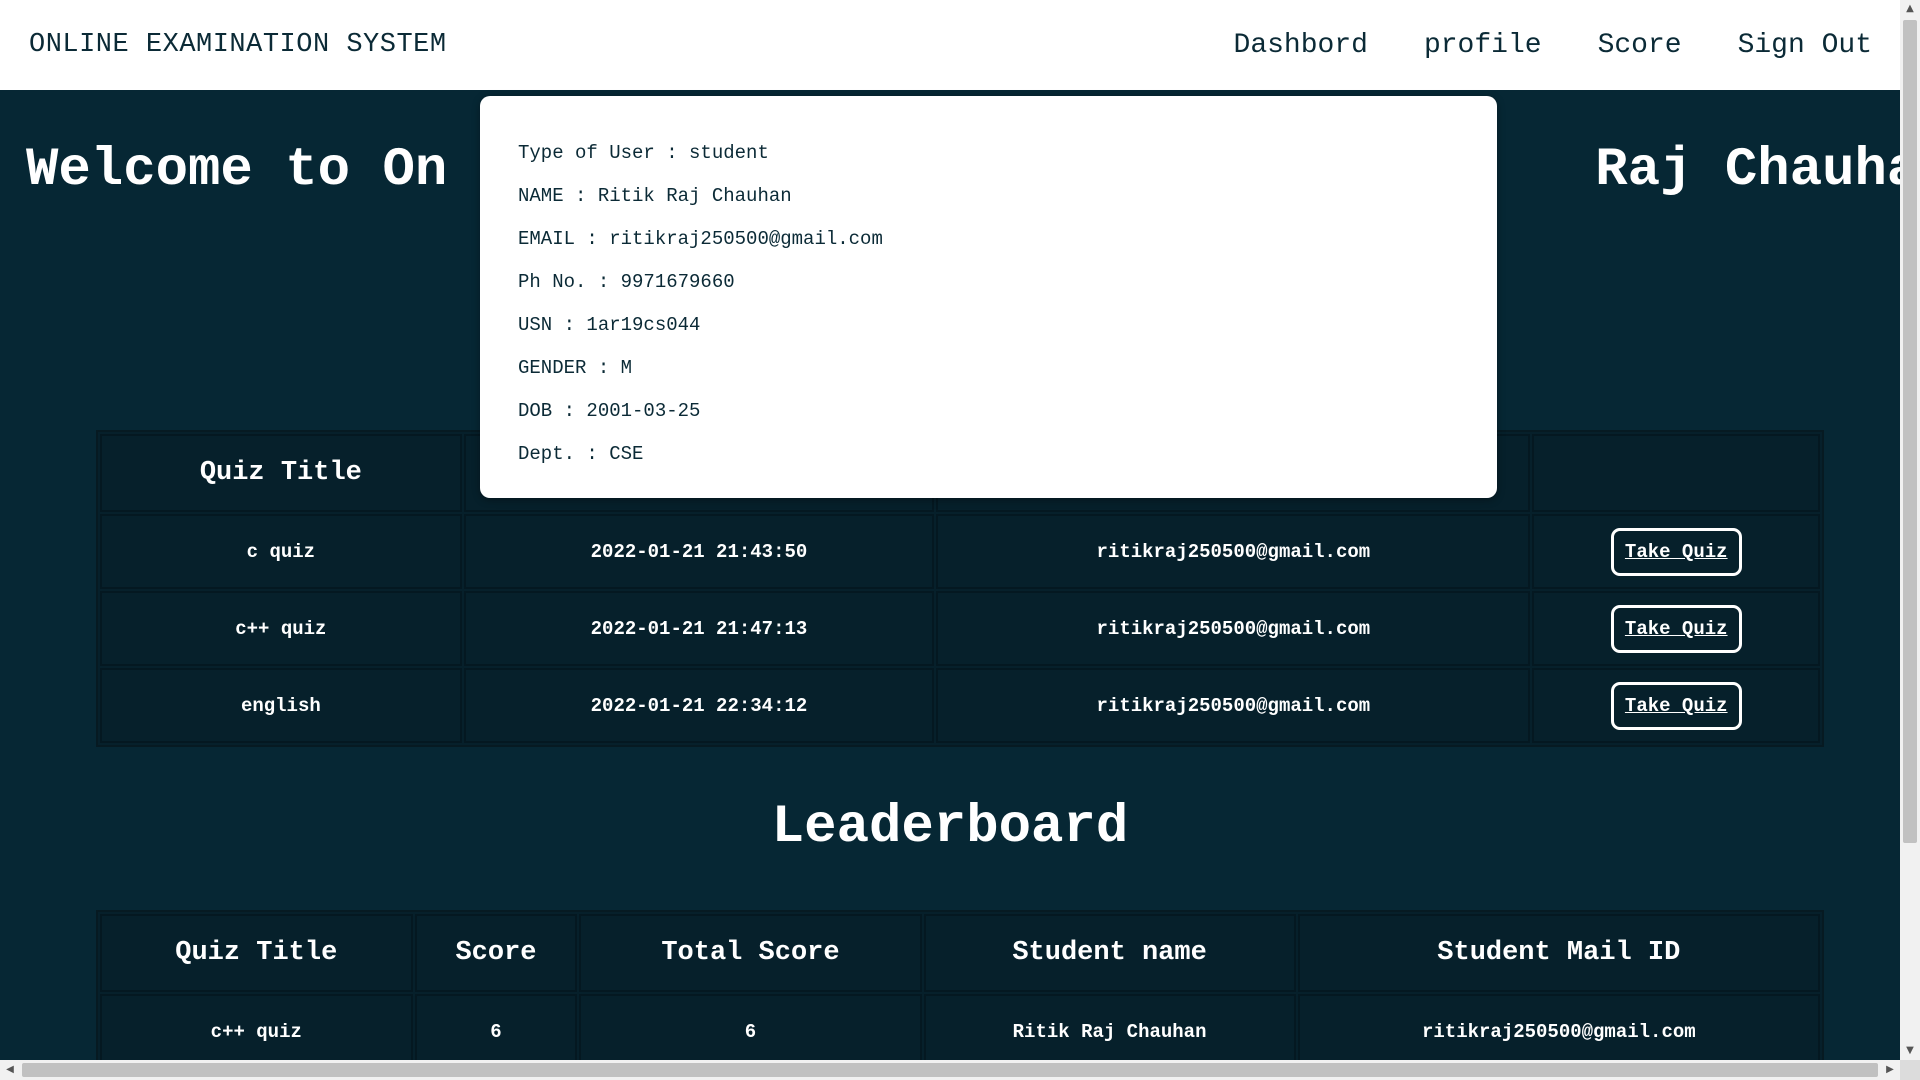 This screenshot has height=1080, width=1920. What do you see at coordinates (1910, 1070) in the screenshot?
I see `scrollbar-corner` at bounding box center [1910, 1070].